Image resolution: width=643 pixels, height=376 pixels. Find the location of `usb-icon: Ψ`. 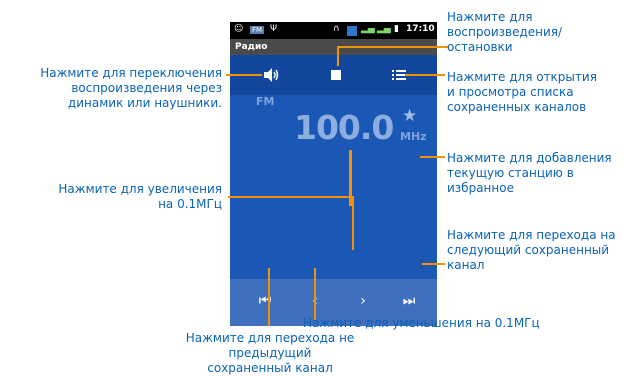

usb-icon: Ψ is located at coordinates (274, 29).